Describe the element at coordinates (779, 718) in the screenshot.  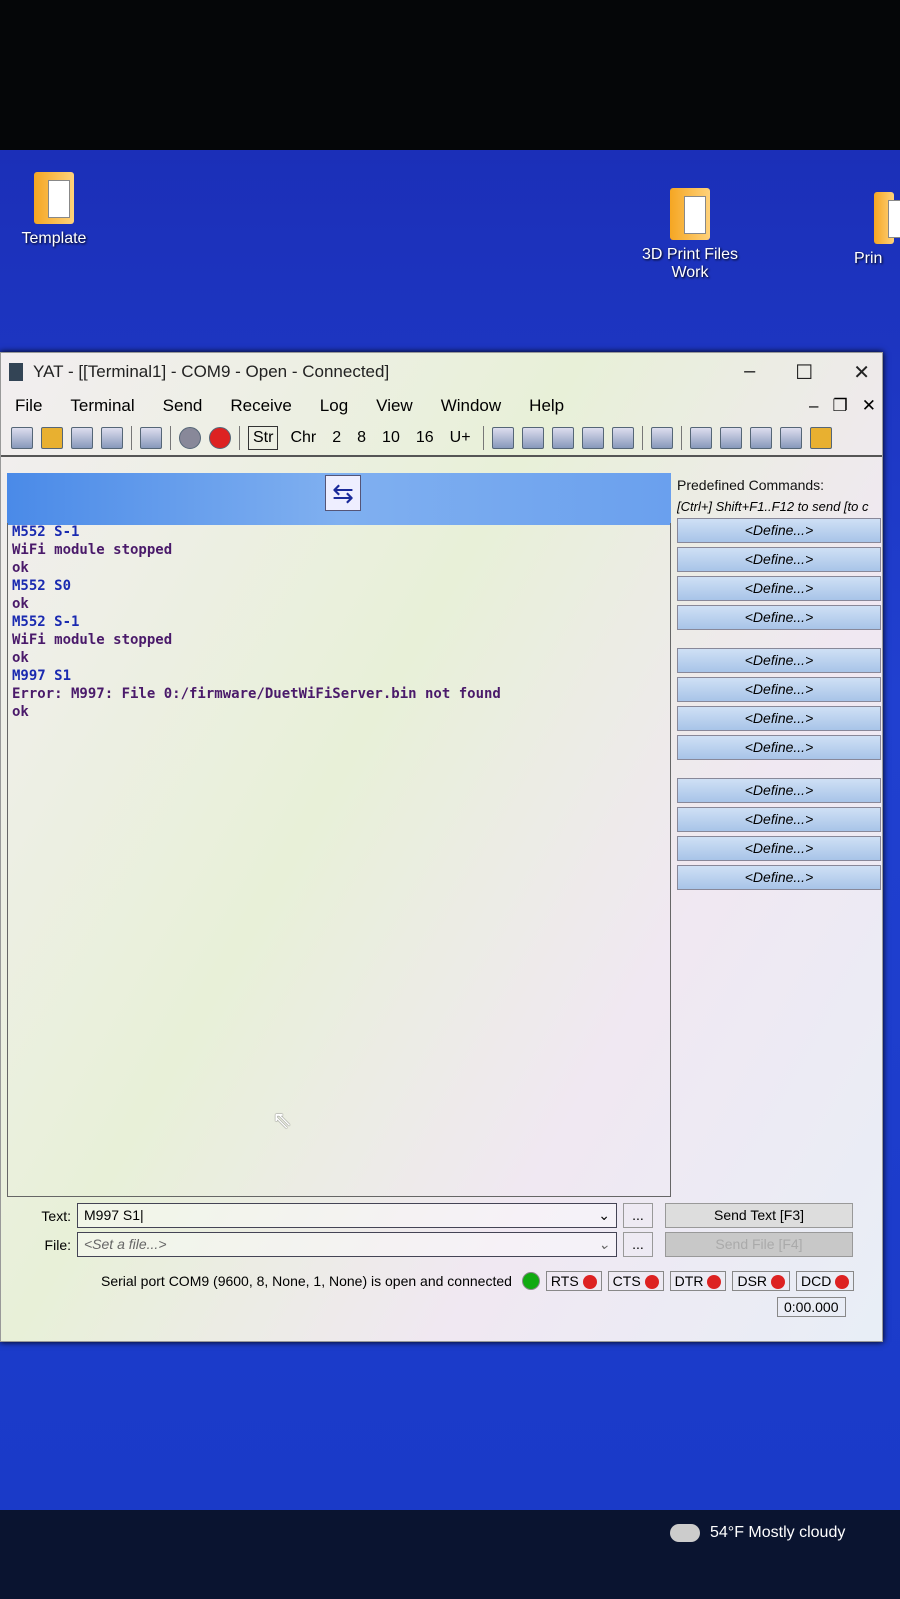
I see `predefined-command-7-button: <Define...>` at that location.